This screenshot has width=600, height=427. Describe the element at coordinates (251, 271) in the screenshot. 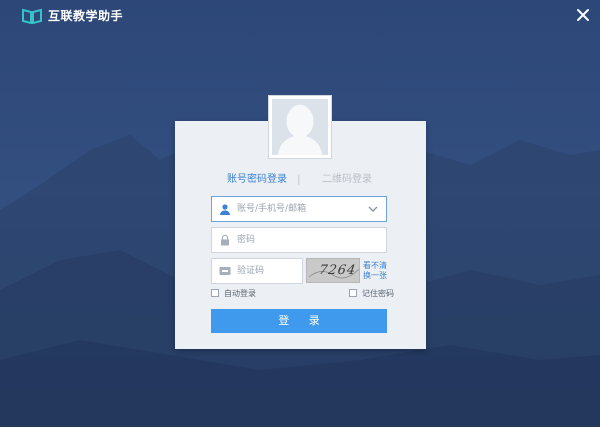

I see `captcha-placeholder: 验证码` at that location.